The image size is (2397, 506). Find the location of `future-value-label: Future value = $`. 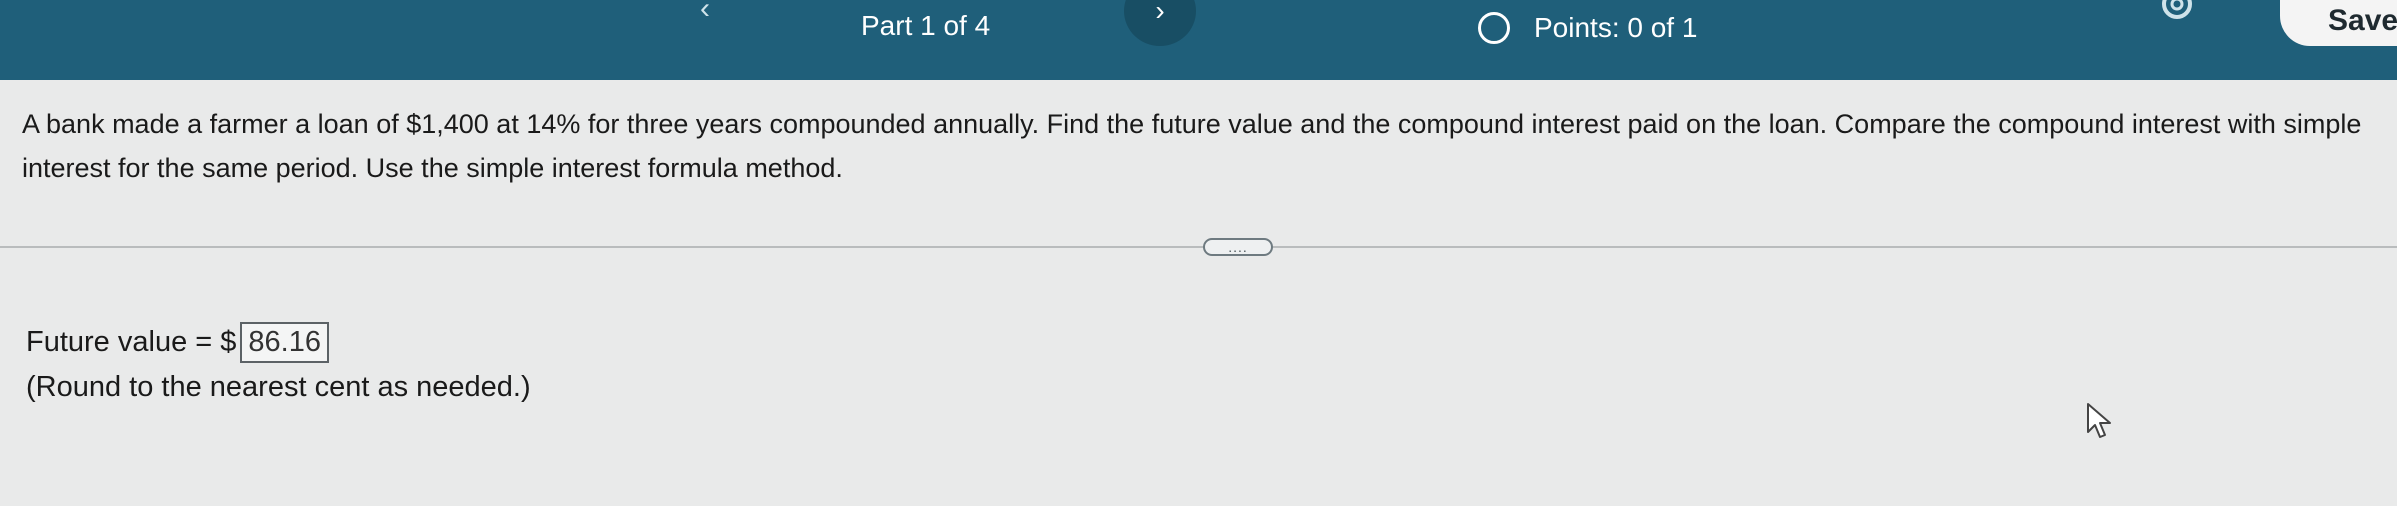

future-value-label: Future value = $ is located at coordinates (131, 342).